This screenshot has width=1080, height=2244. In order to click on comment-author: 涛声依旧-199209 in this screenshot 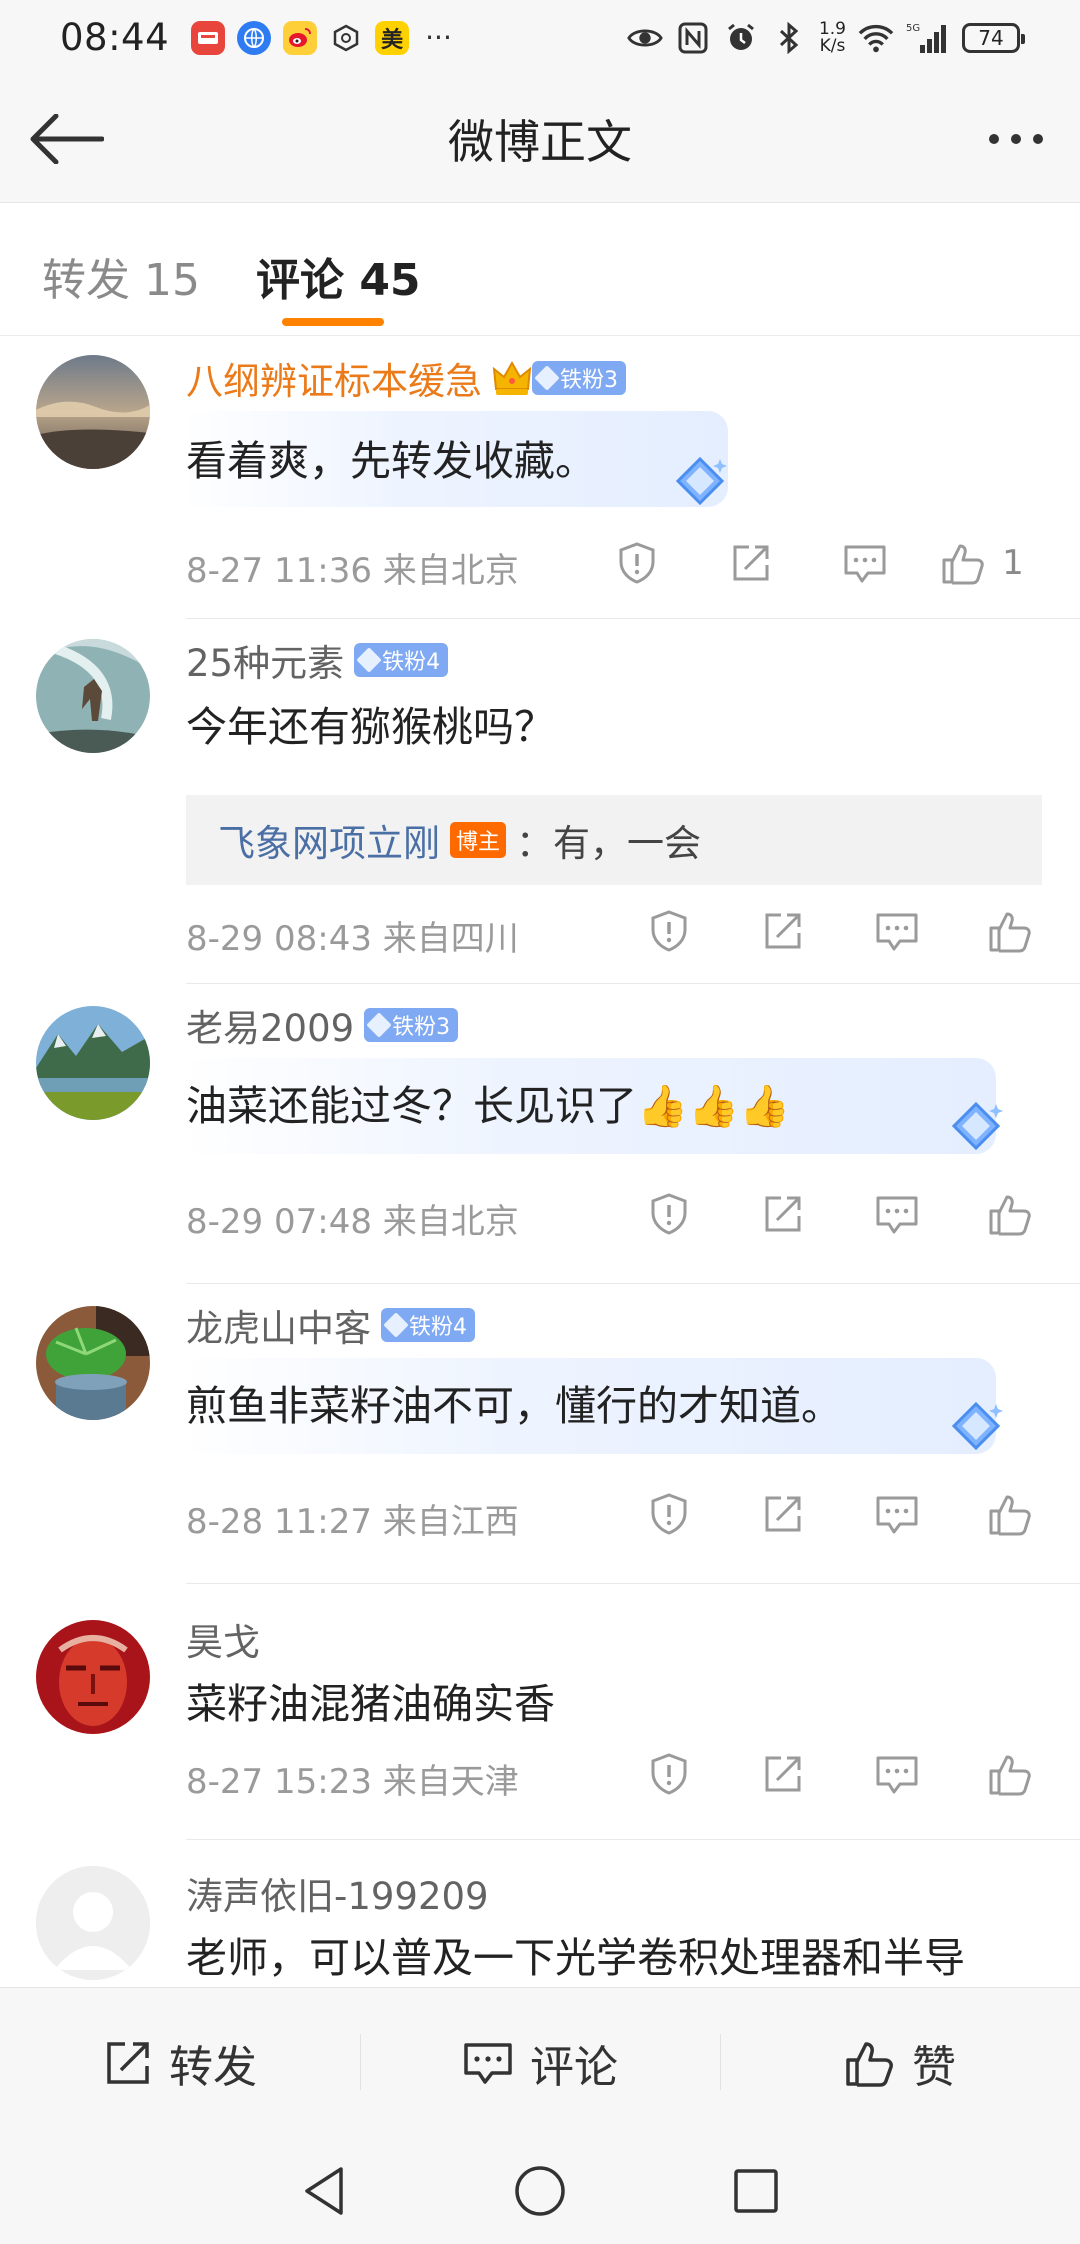, I will do `click(337, 1893)`.